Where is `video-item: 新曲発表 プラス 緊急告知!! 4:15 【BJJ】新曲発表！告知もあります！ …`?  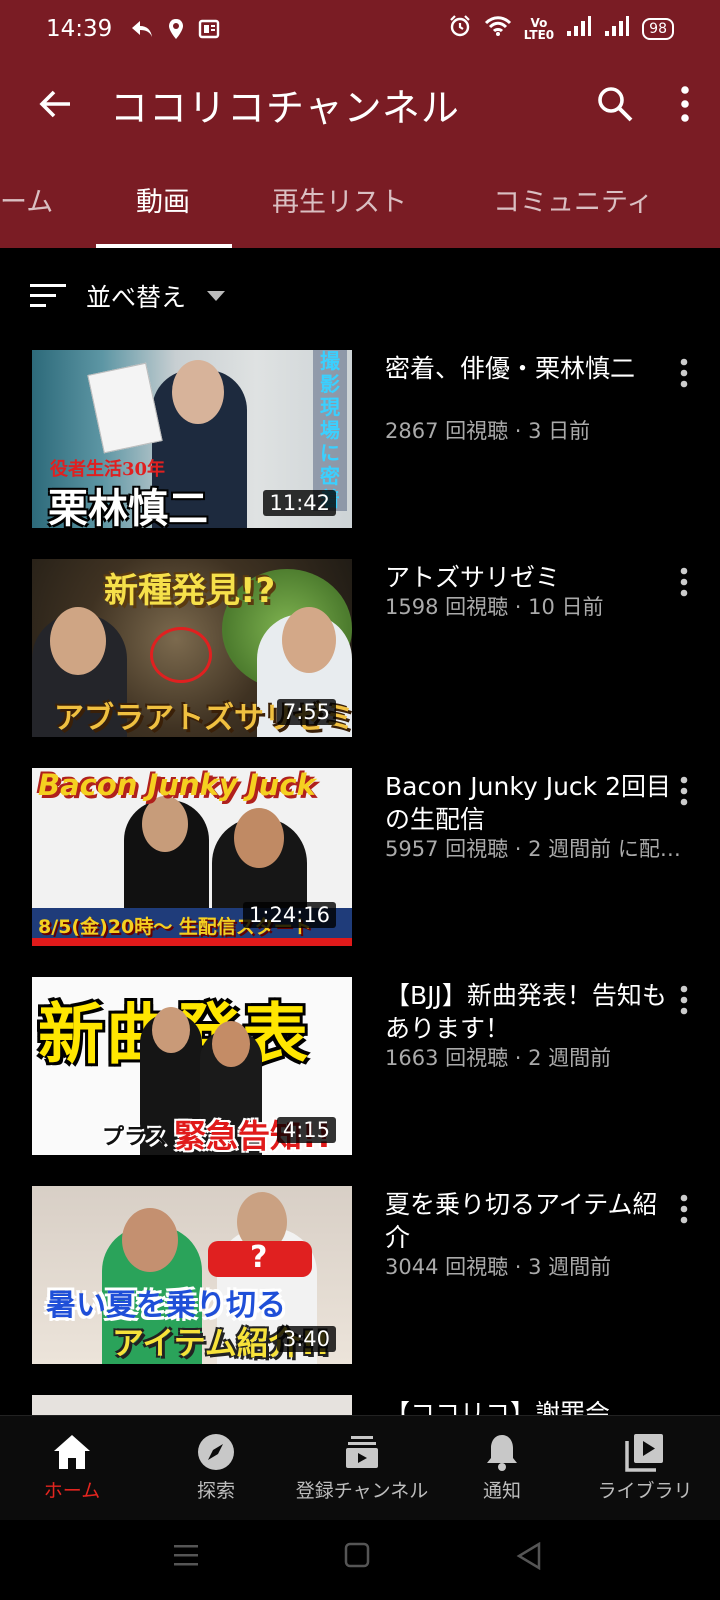
video-item: 新曲発表 プラス 緊急告知!! 4:15 【BJJ】新曲発表！告知もあります！ … is located at coordinates (360, 1067).